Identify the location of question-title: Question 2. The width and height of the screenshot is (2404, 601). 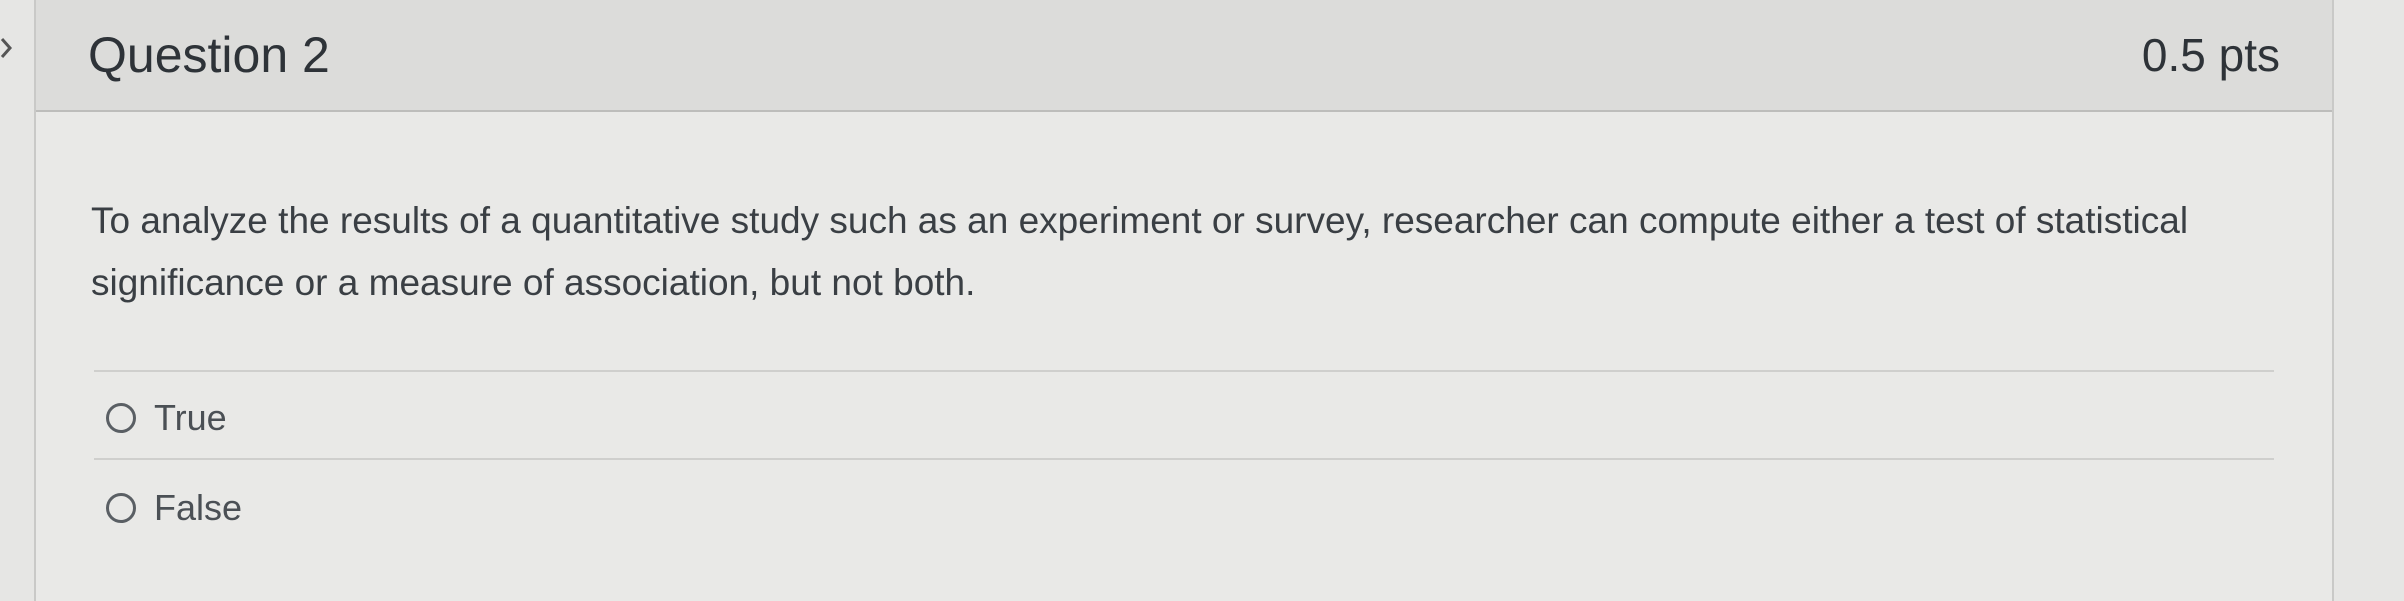
(209, 55).